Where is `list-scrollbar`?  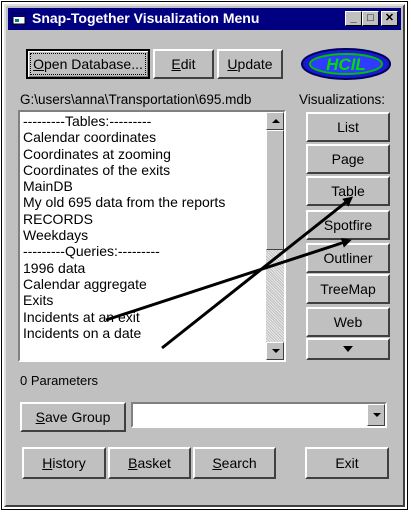
list-scrollbar is located at coordinates (275, 236).